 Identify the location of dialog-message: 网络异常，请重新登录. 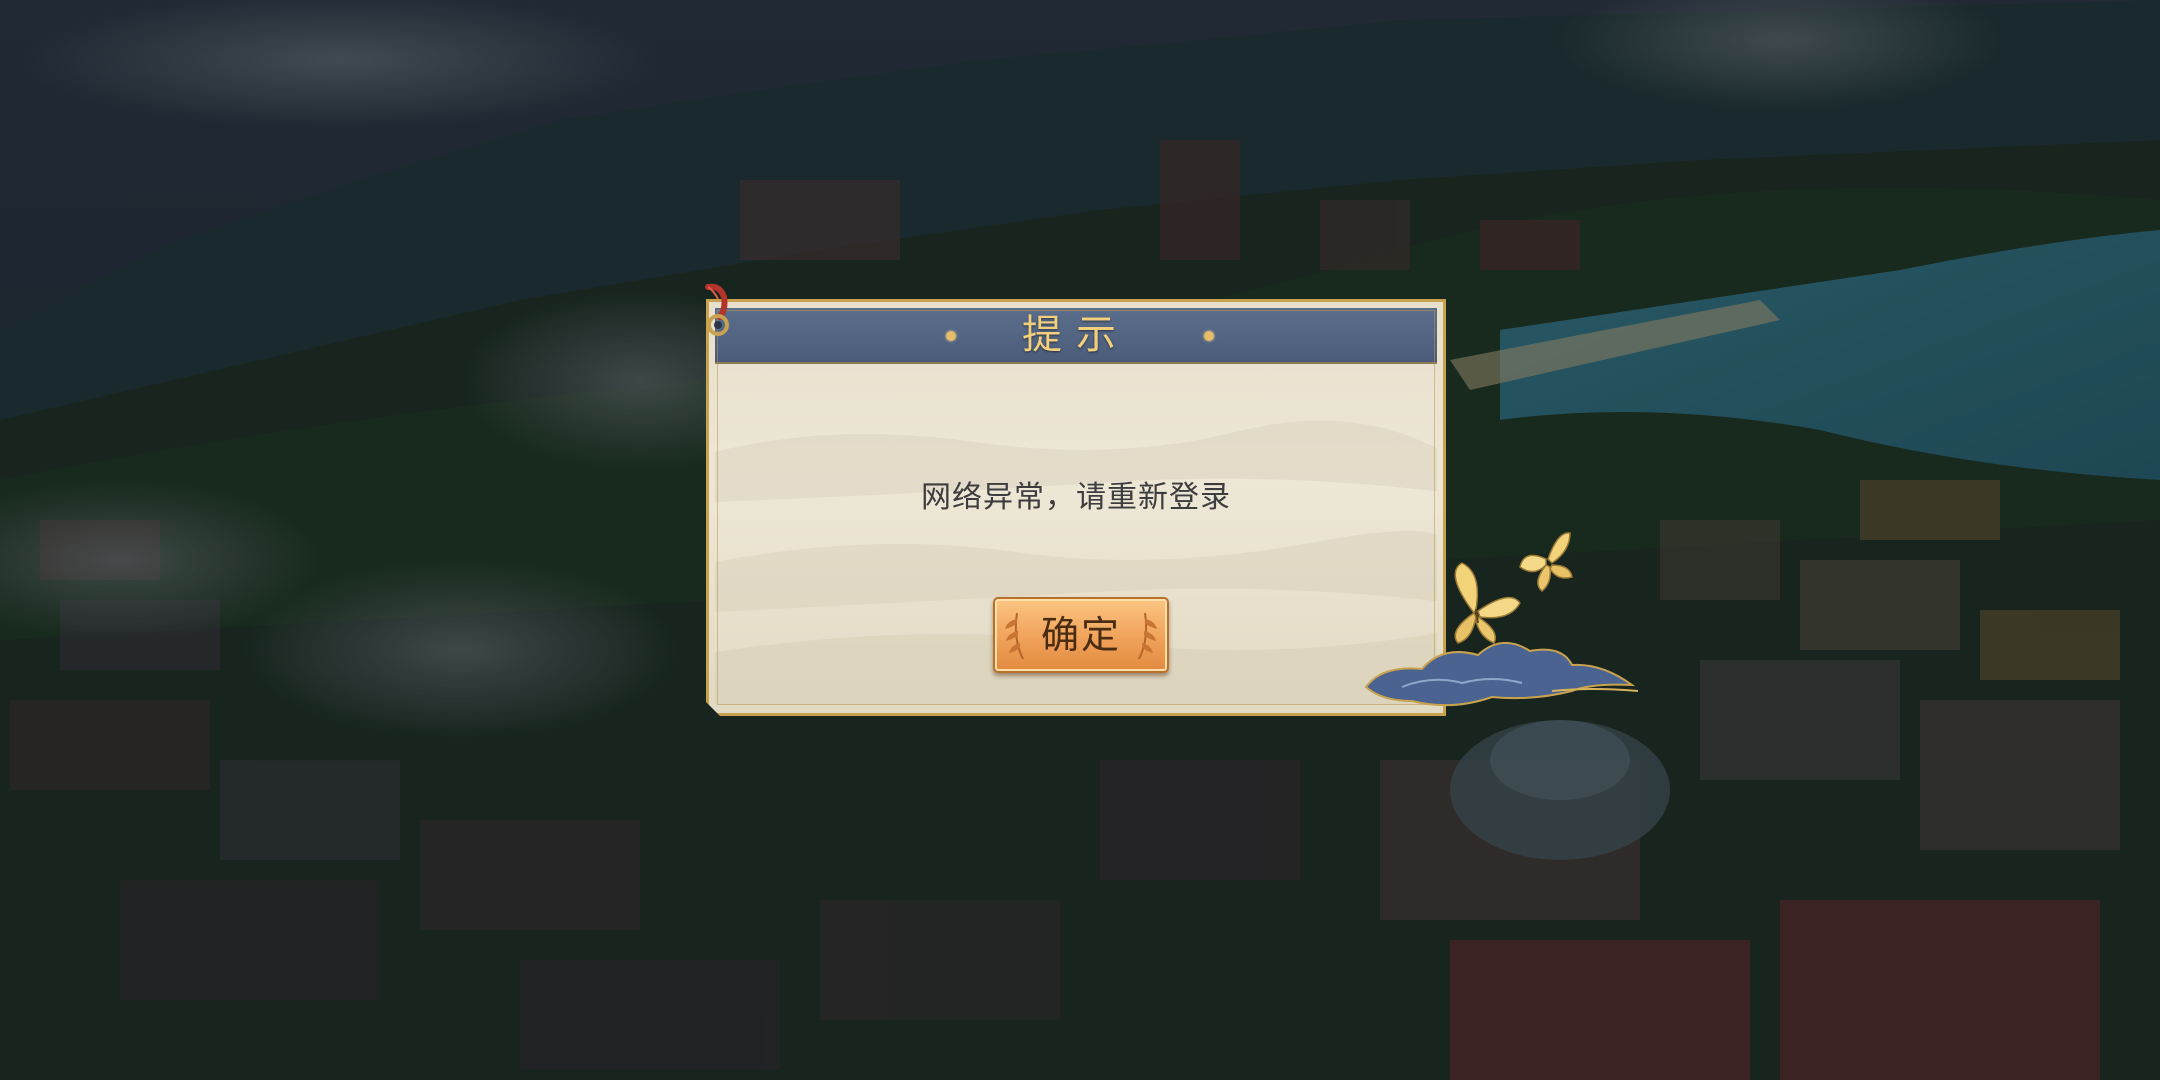
(1076, 497).